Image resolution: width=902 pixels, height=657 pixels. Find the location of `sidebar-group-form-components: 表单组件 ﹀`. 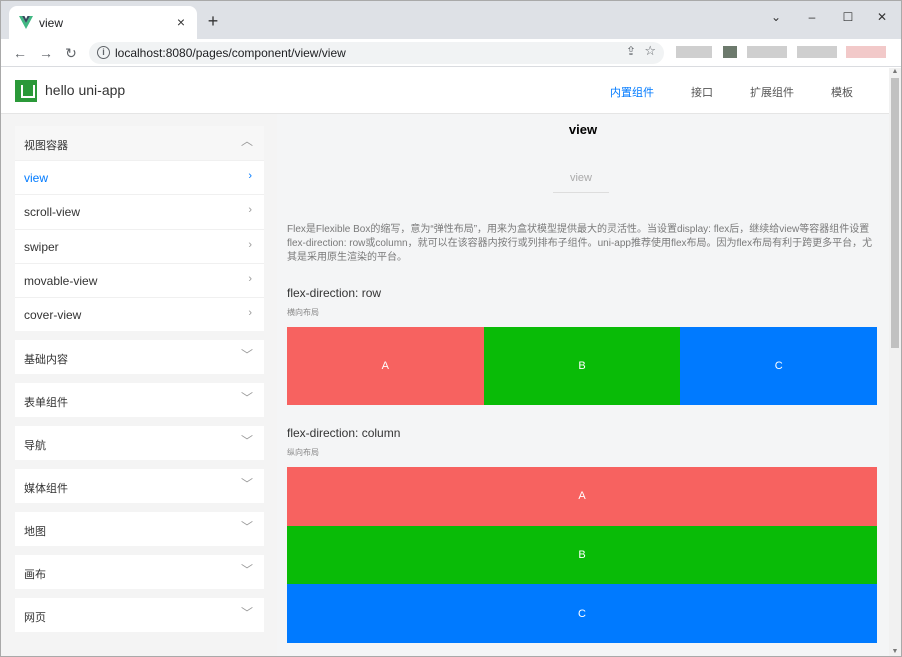

sidebar-group-form-components: 表单组件 ﹀ is located at coordinates (139, 400).